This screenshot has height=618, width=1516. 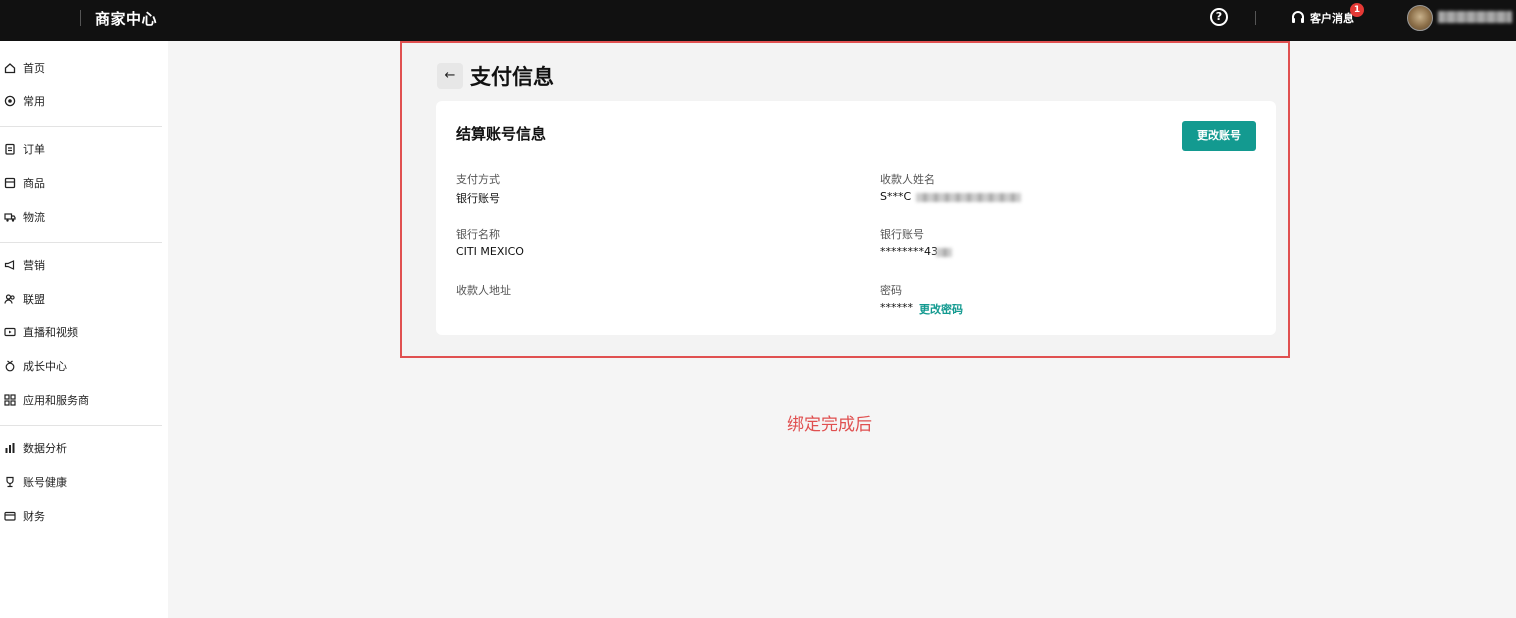 I want to click on sidebar-item-label: 常用, so click(x=34, y=101).